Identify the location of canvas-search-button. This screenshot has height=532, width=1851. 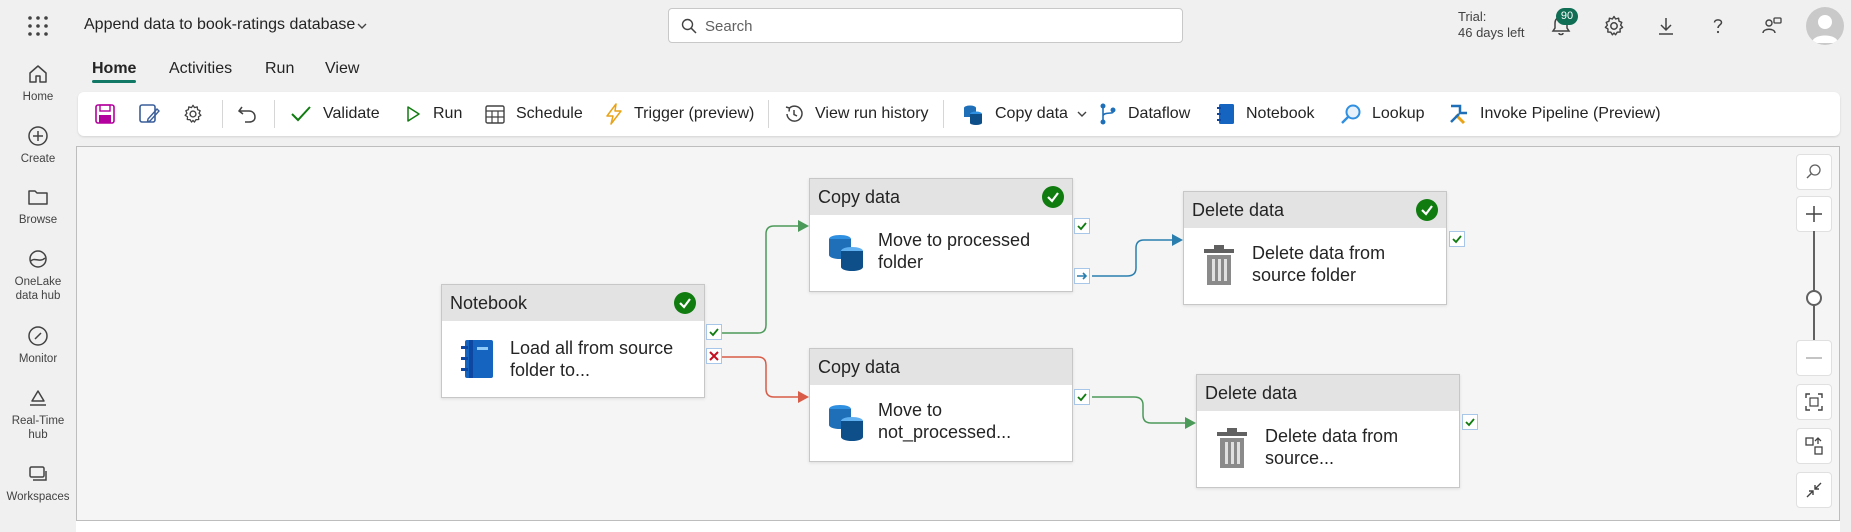
(1814, 172).